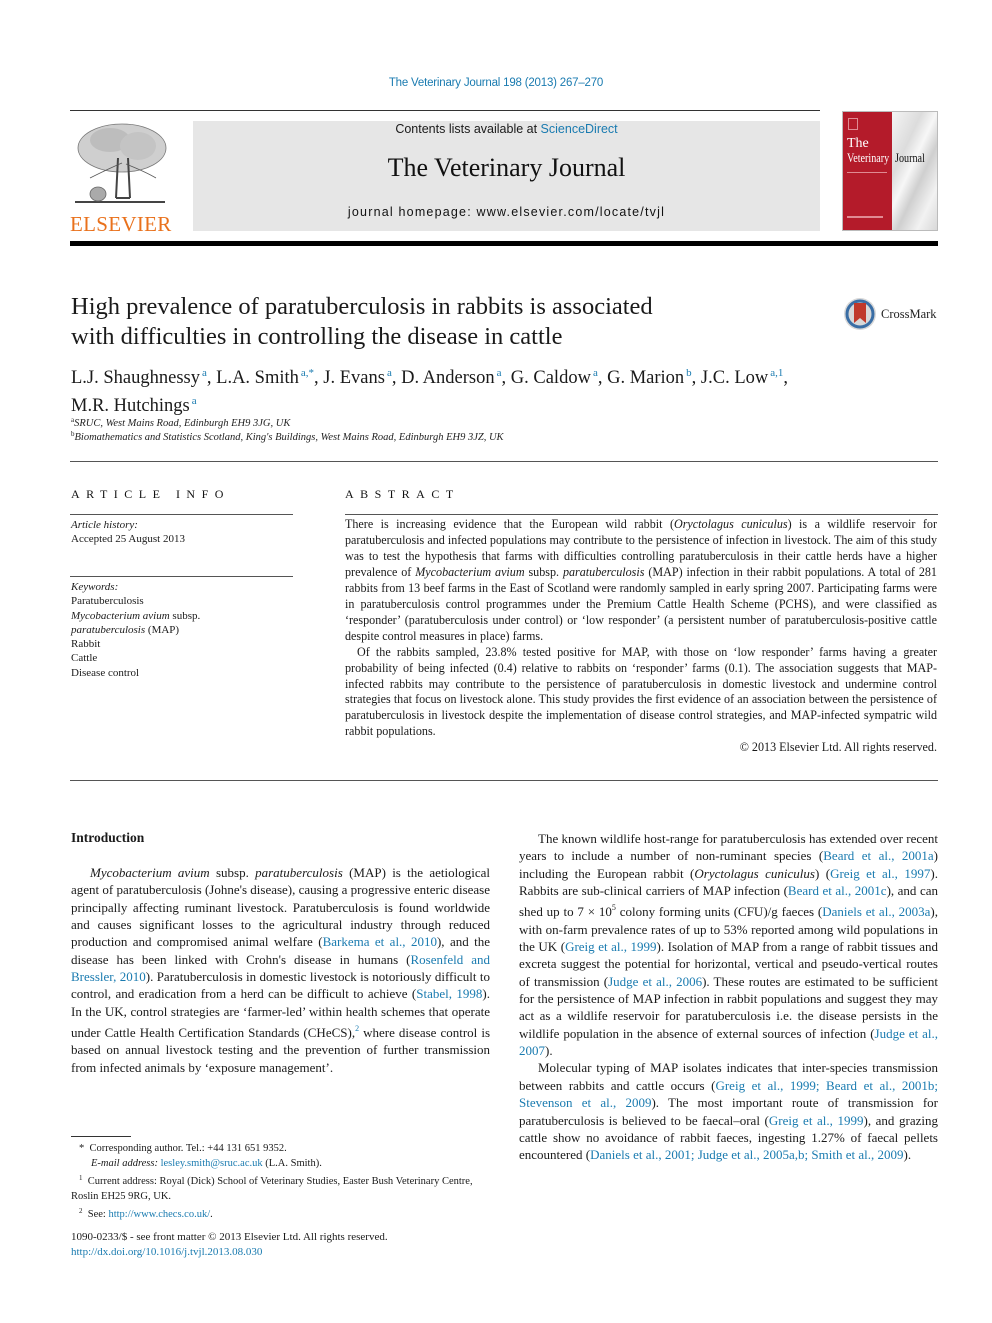 Image resolution: width=992 pixels, height=1323 pixels. I want to click on author: G. Caldow a, so click(554, 377).